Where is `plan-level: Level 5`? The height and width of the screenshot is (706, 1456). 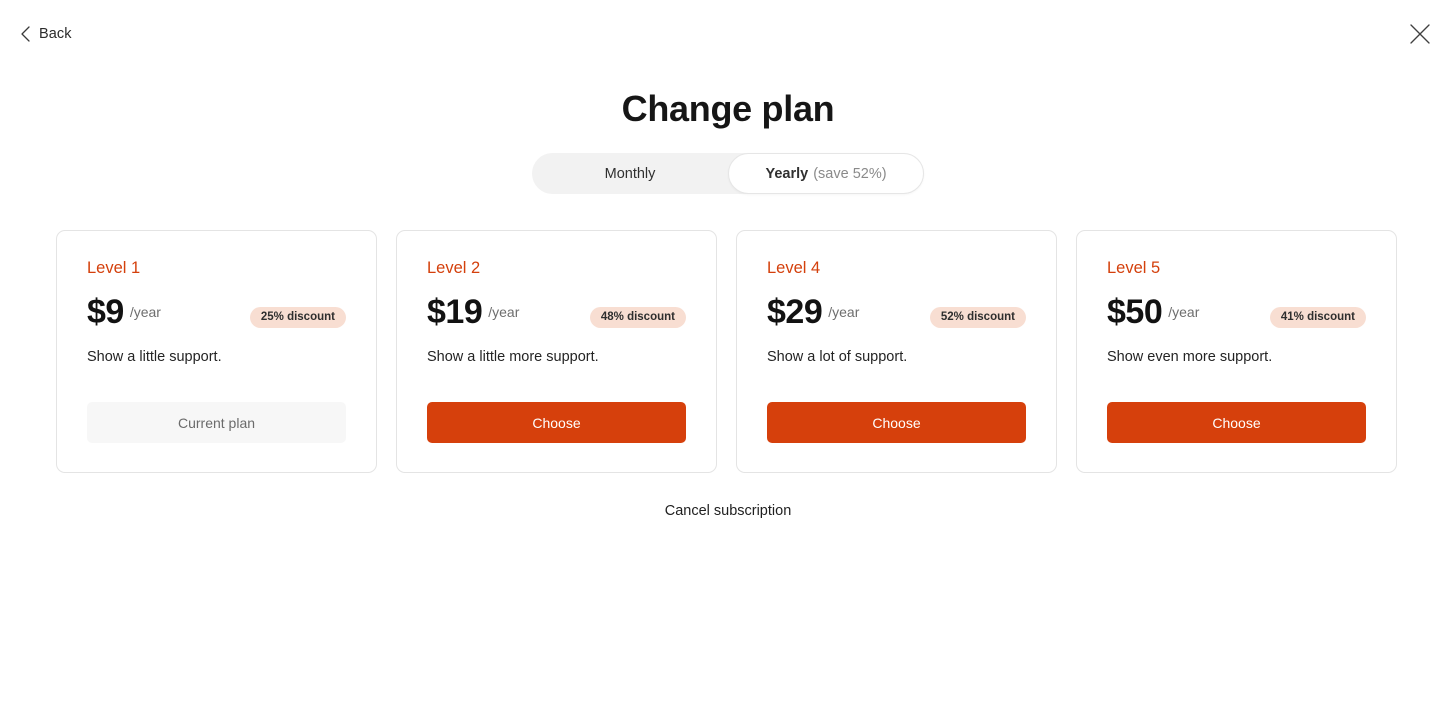 plan-level: Level 5 is located at coordinates (1134, 268).